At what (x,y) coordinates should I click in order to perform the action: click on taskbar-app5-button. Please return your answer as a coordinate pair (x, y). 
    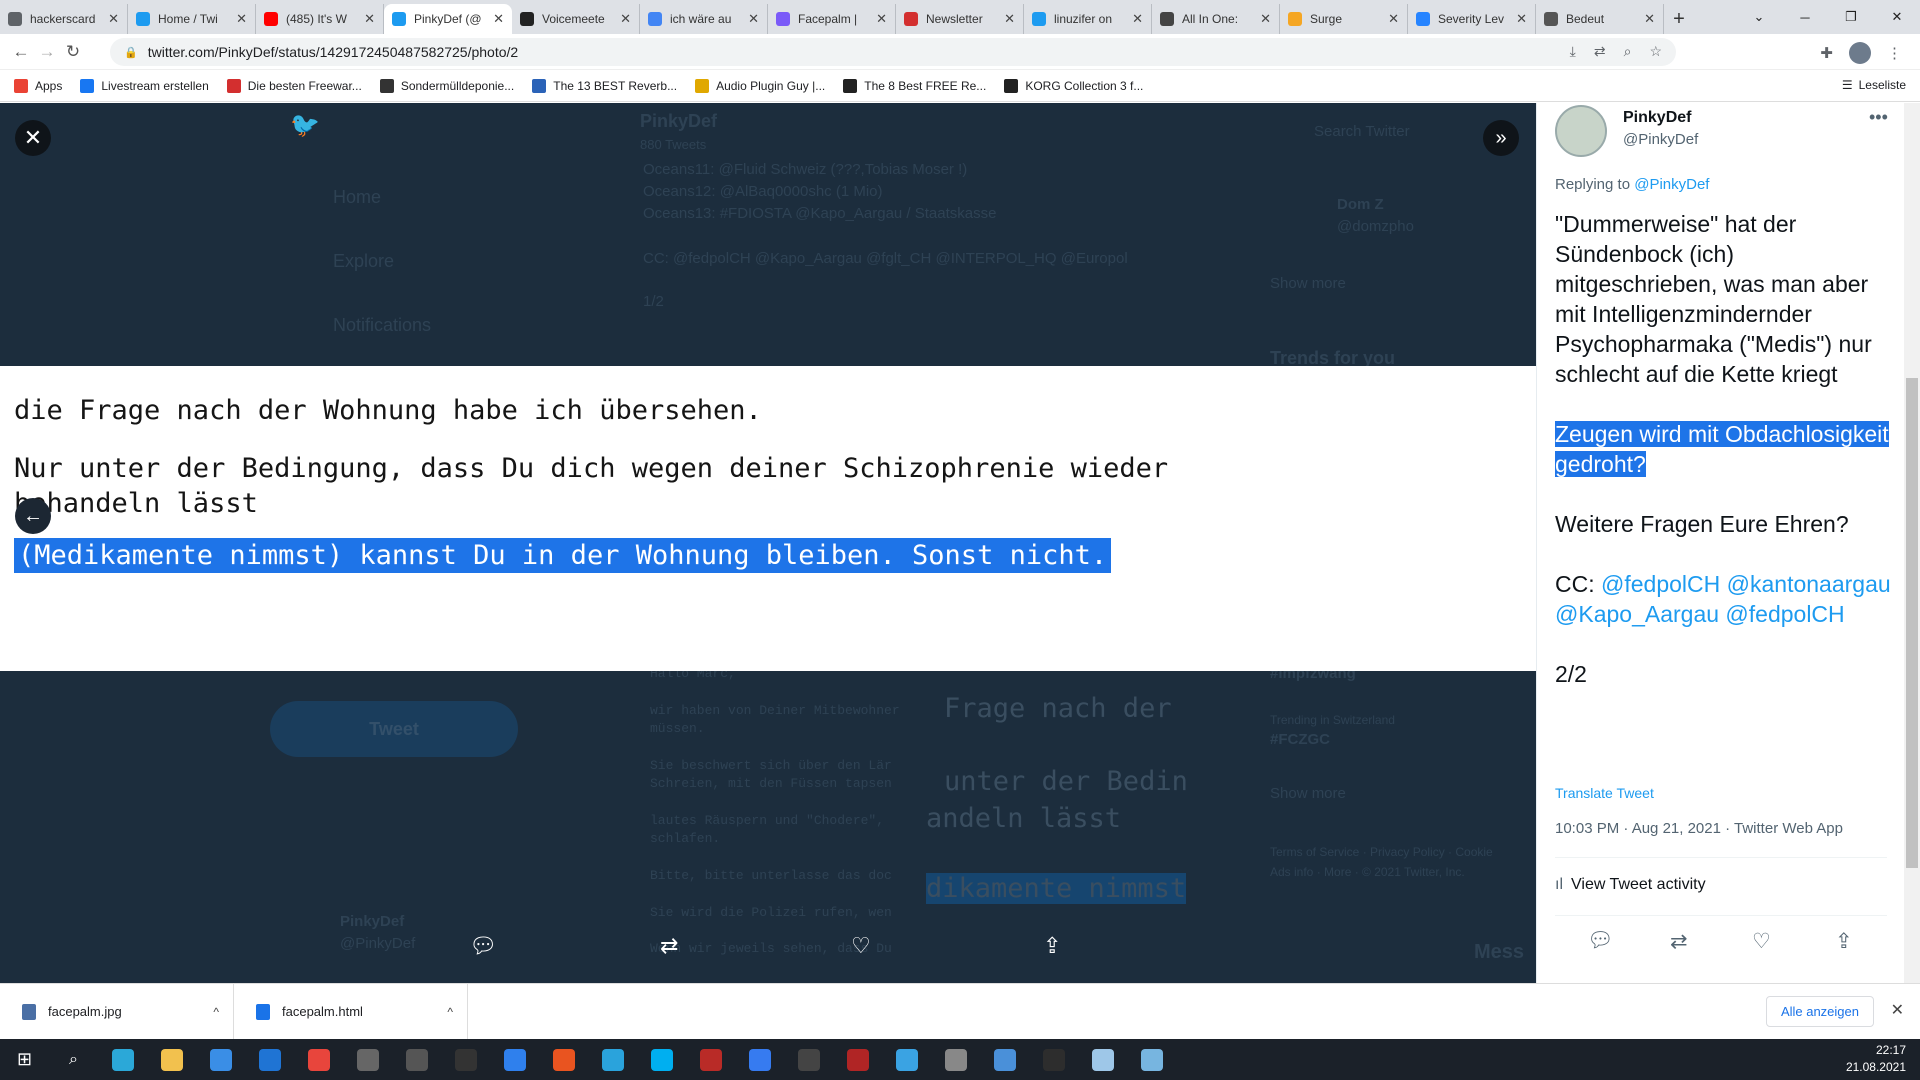
    Looking at the image, I should click on (808, 1059).